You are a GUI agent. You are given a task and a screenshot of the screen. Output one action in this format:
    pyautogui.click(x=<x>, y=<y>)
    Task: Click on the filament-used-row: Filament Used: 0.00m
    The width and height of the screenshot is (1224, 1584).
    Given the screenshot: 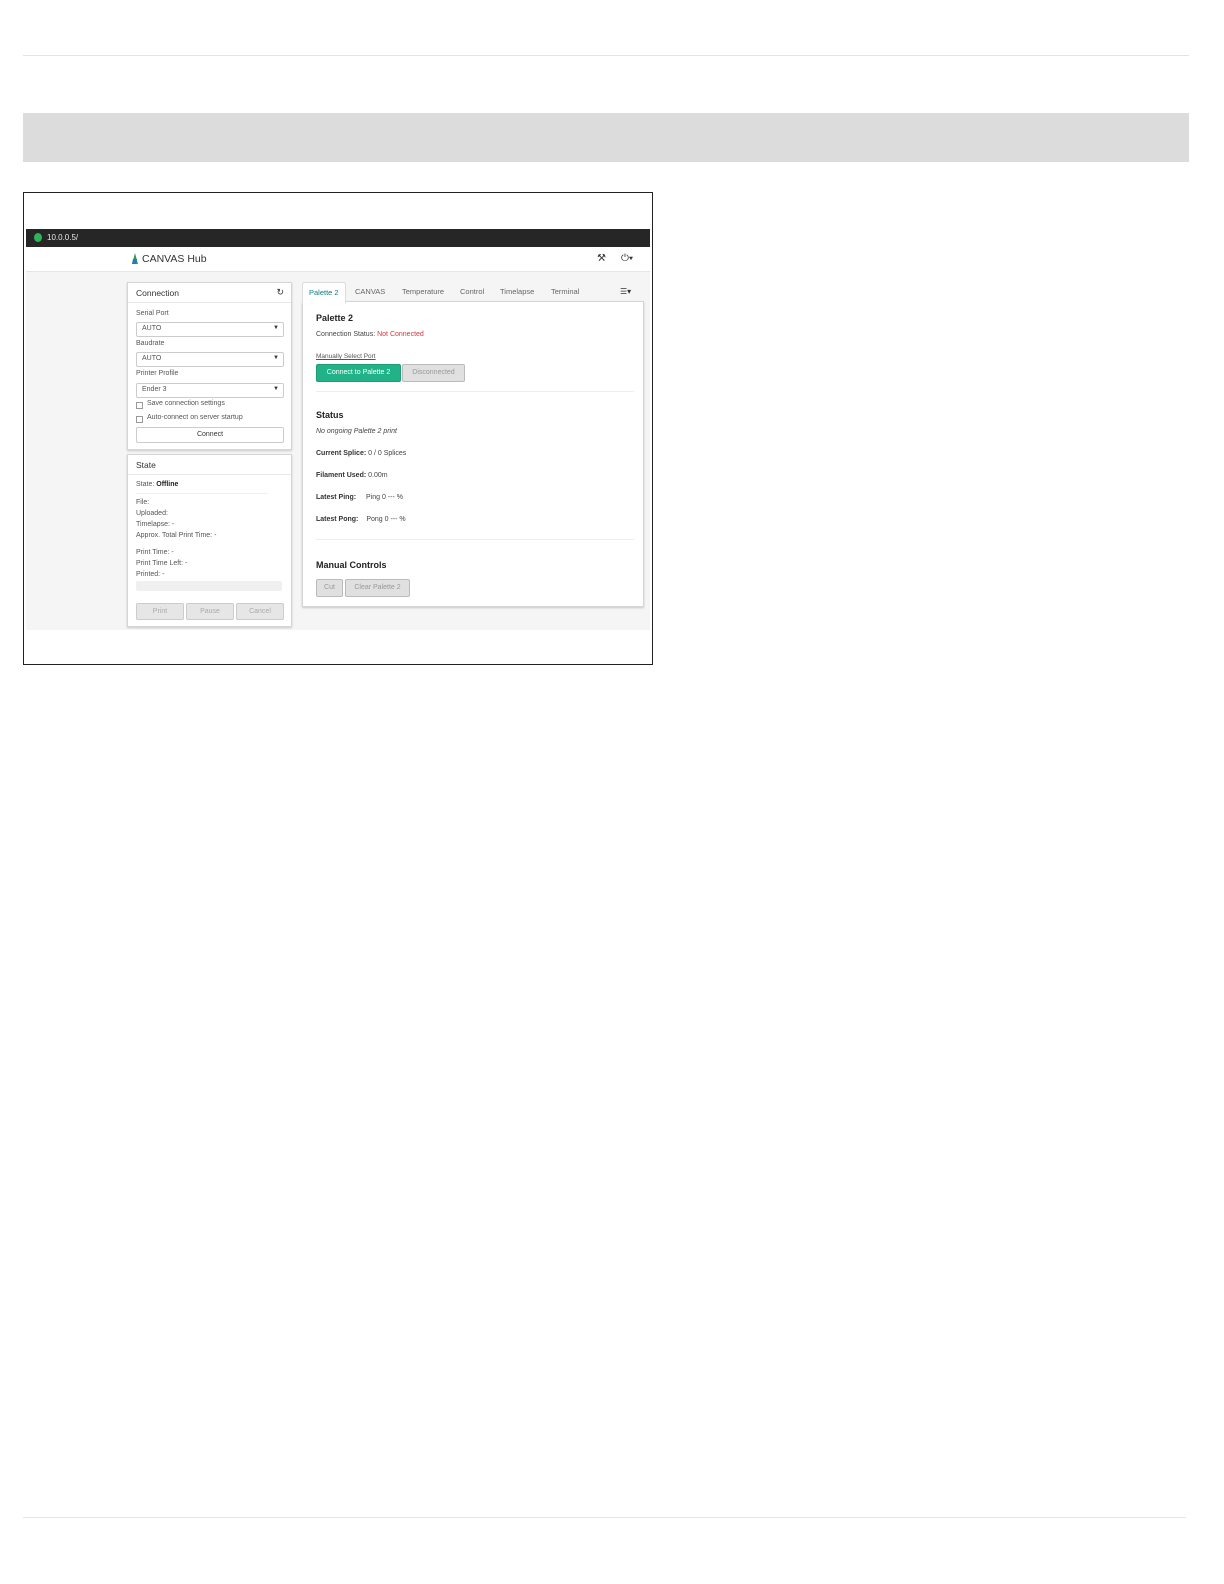 What is the action you would take?
    pyautogui.click(x=352, y=475)
    